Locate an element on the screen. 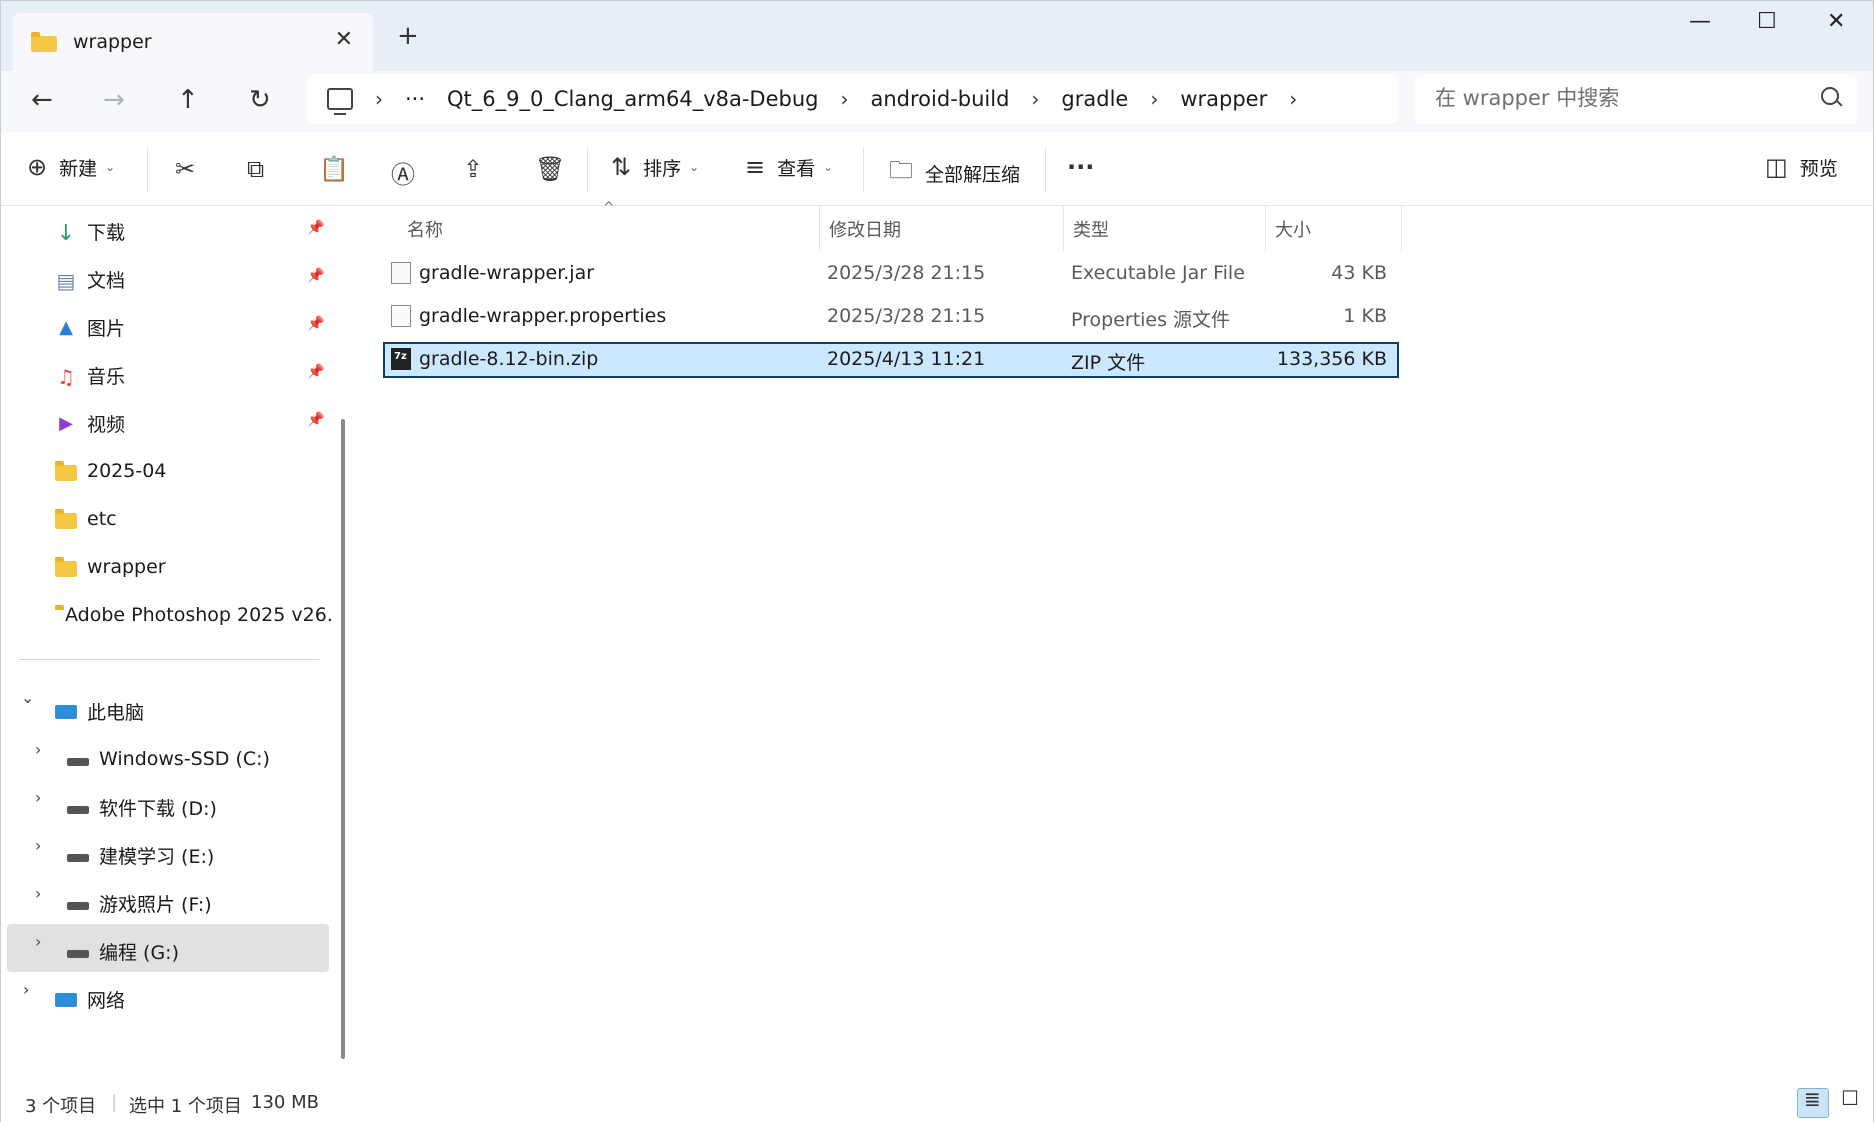 The image size is (1874, 1122). sidebar-item-label: 视频 is located at coordinates (106, 424).